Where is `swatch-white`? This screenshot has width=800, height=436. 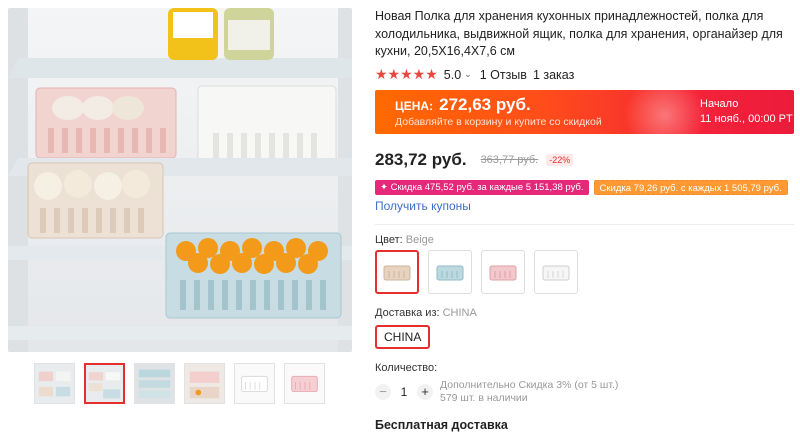 swatch-white is located at coordinates (556, 272).